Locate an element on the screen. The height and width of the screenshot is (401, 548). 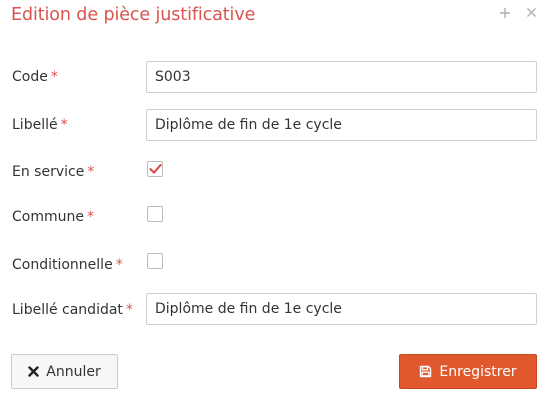
libelle-input is located at coordinates (341, 125).